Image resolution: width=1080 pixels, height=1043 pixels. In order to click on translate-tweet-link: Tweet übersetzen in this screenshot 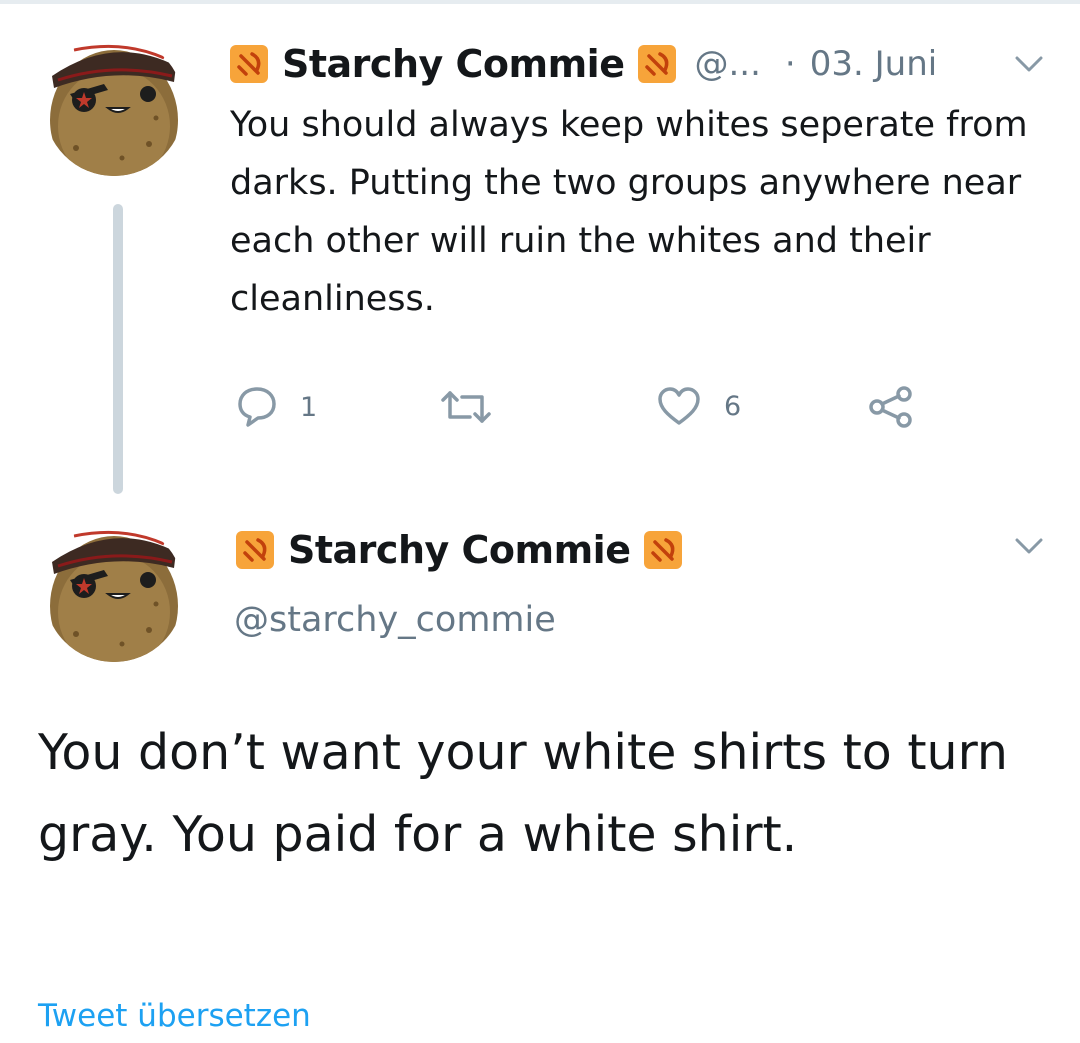, I will do `click(174, 1016)`.